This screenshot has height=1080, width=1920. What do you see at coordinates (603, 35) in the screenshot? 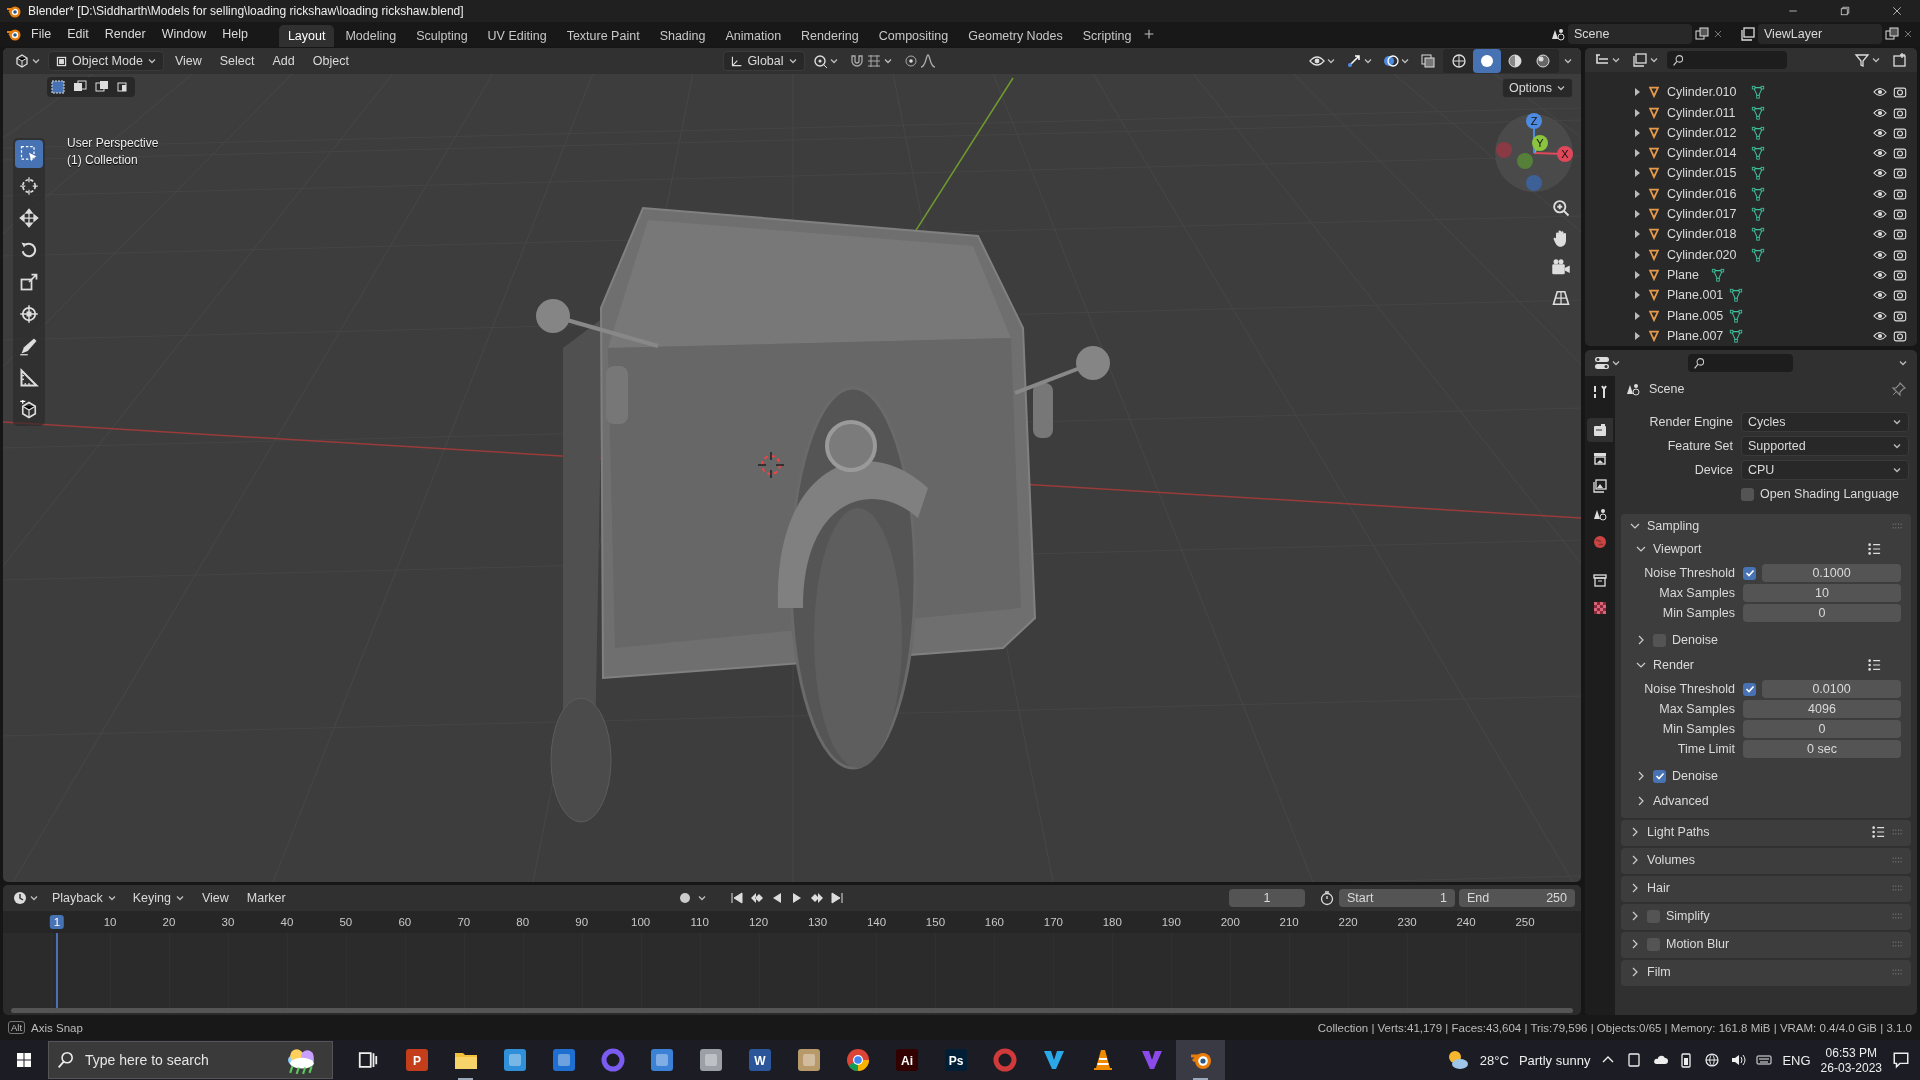
I see `workspace-tab: Texture Paint` at bounding box center [603, 35].